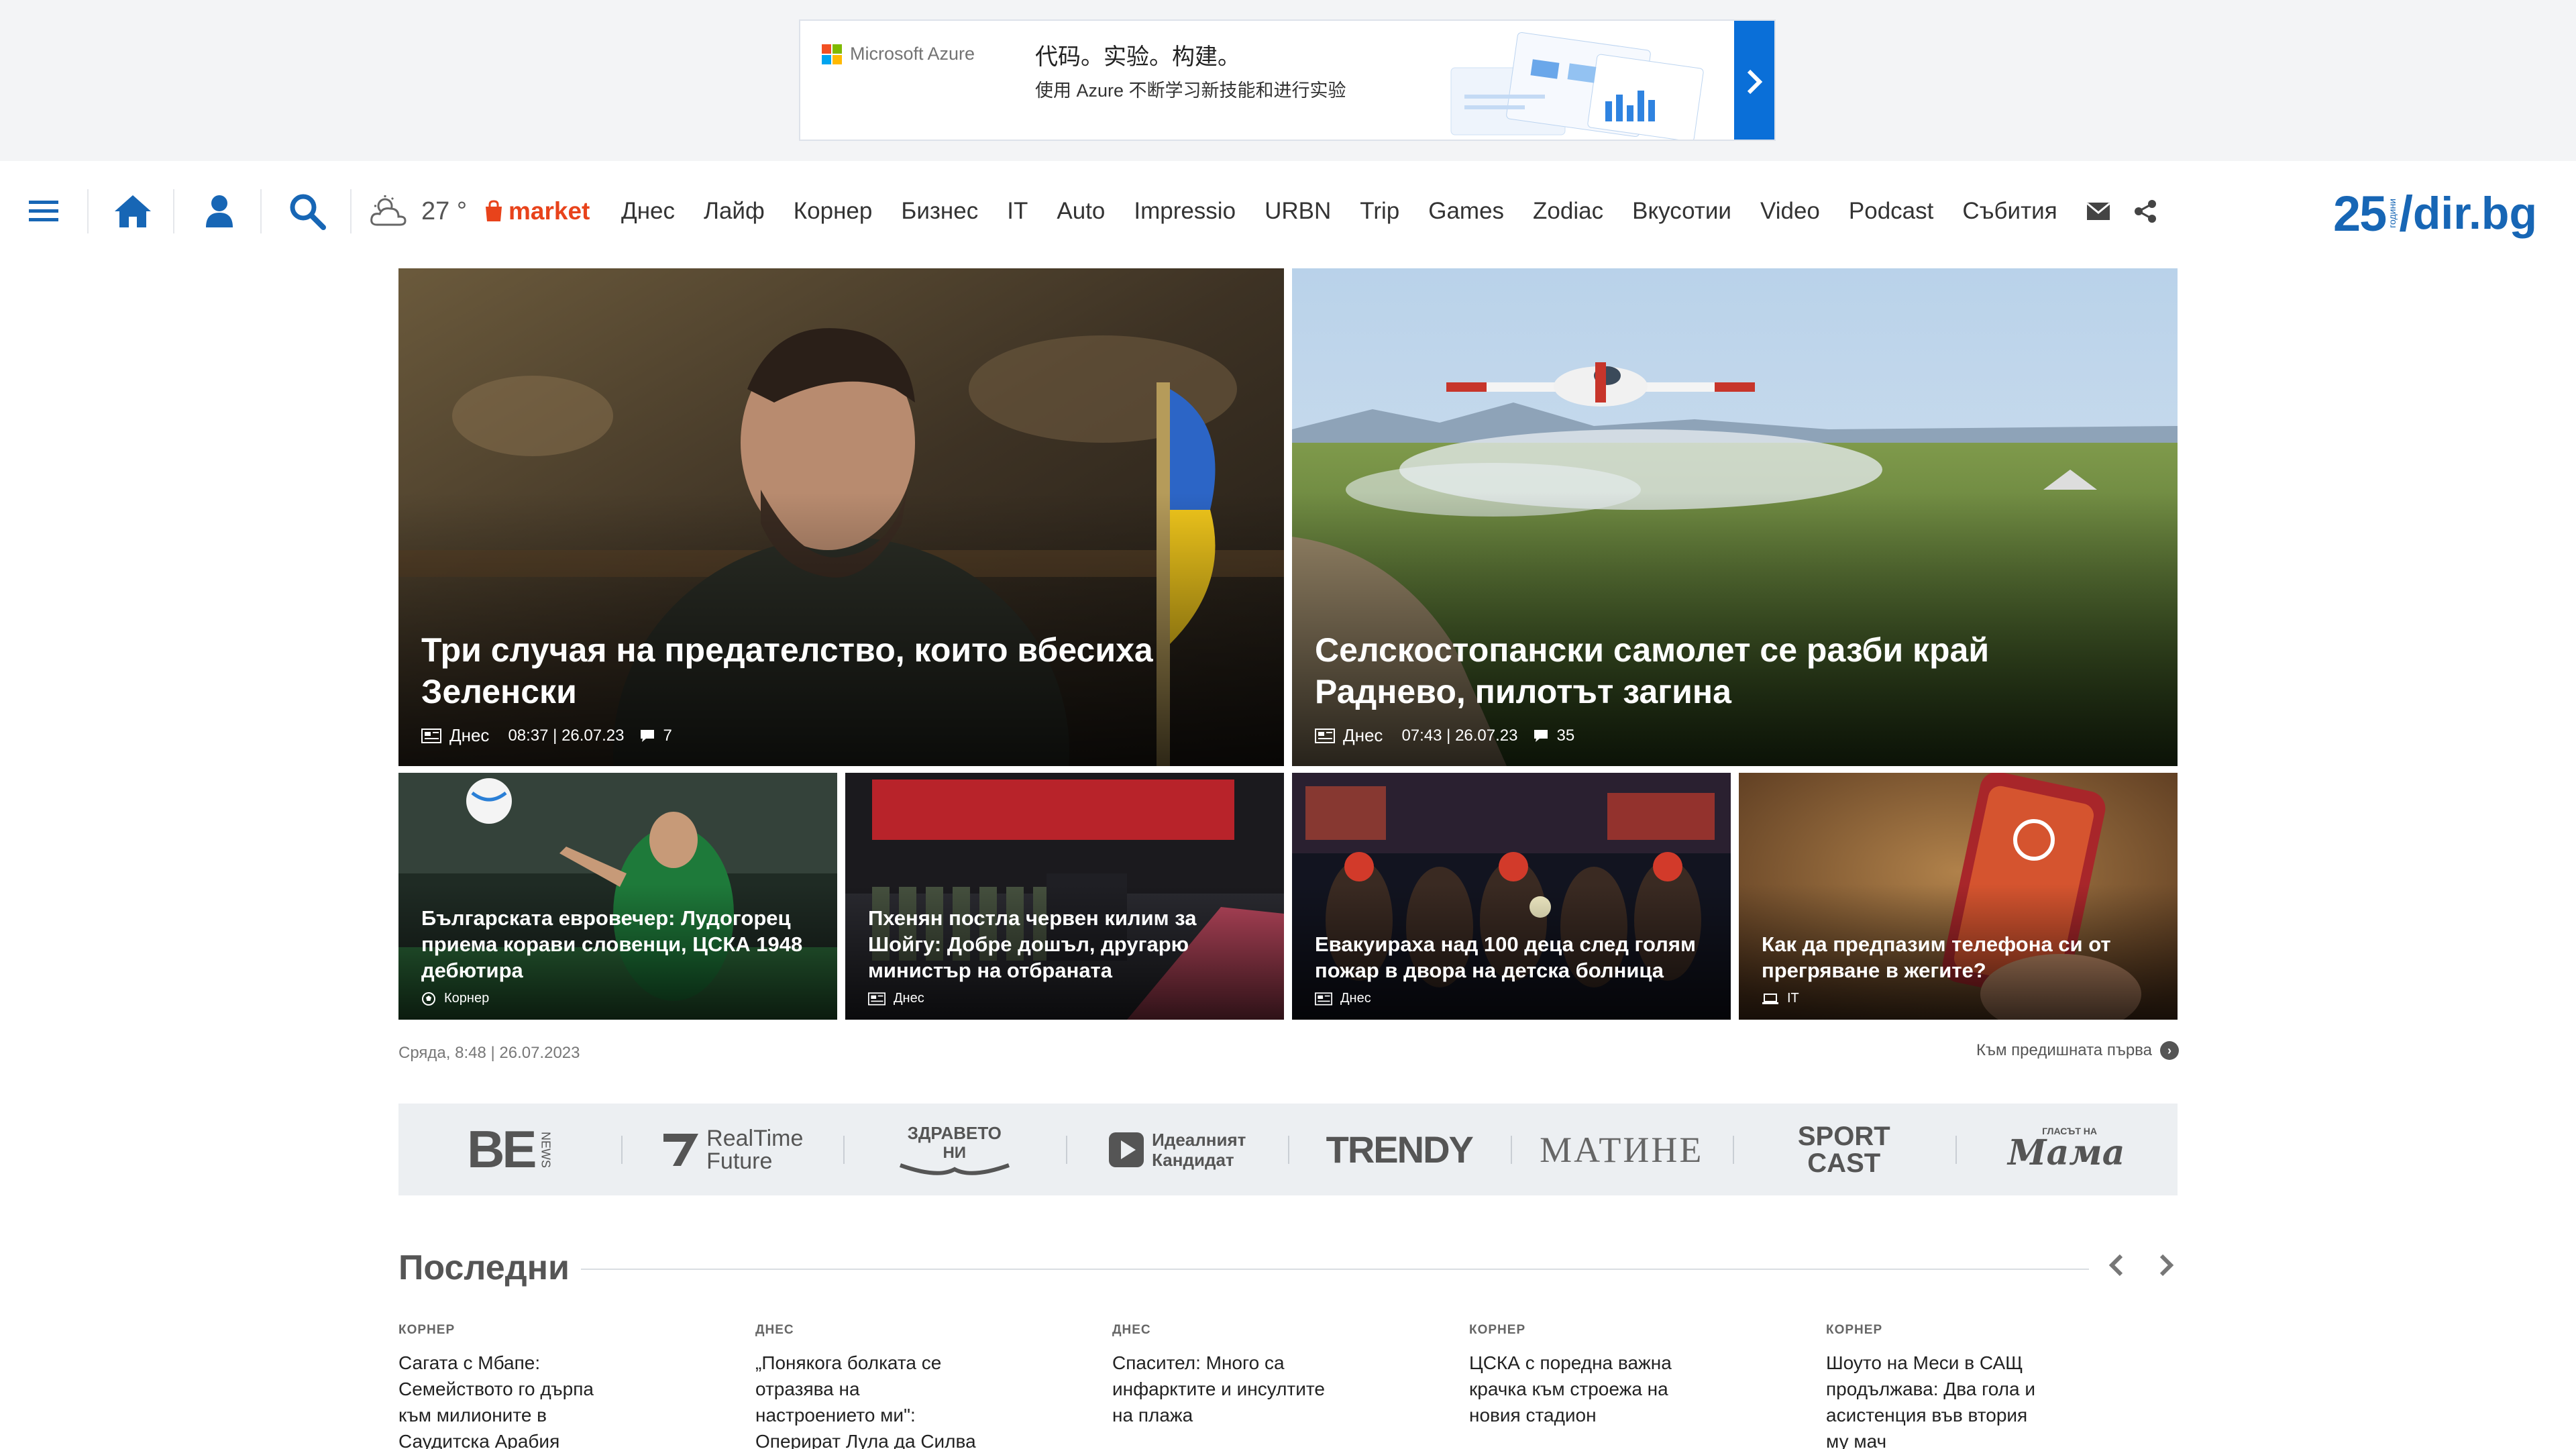 Image resolution: width=2576 pixels, height=1449 pixels. What do you see at coordinates (2115, 1265) in the screenshot?
I see `chevron-left-icon` at bounding box center [2115, 1265].